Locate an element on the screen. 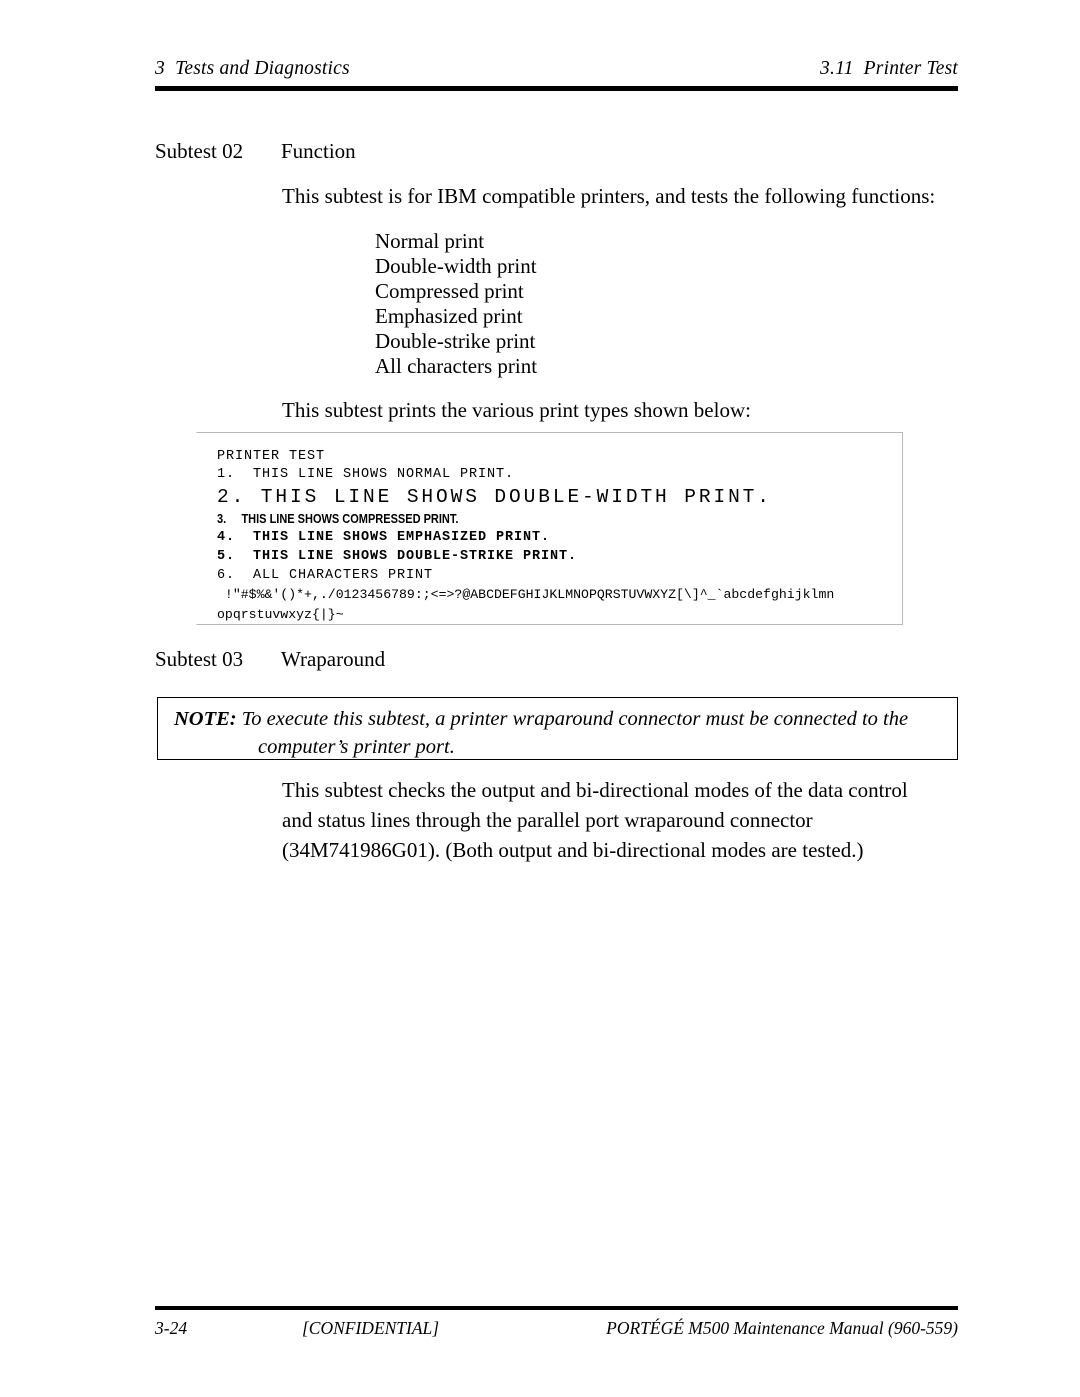 Image resolution: width=1080 pixels, height=1397 pixels. list-item: Double-strike print is located at coordinates (455, 340).